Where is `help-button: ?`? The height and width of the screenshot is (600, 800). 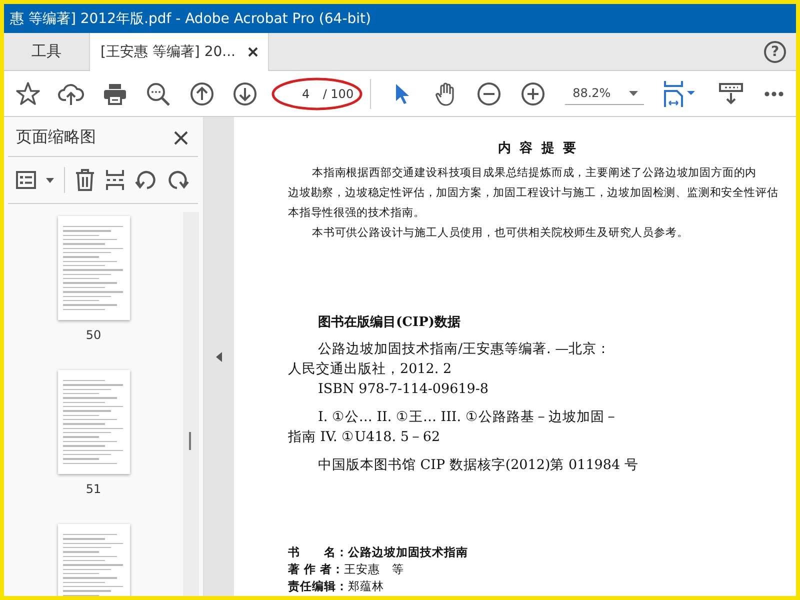 help-button: ? is located at coordinates (775, 51).